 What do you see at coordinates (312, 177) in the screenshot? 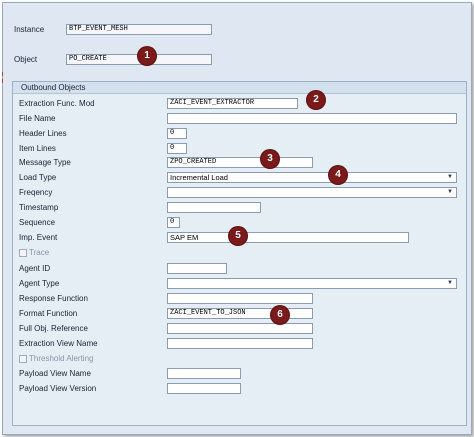
I see `load-type-select: Incremental Load ▼` at bounding box center [312, 177].